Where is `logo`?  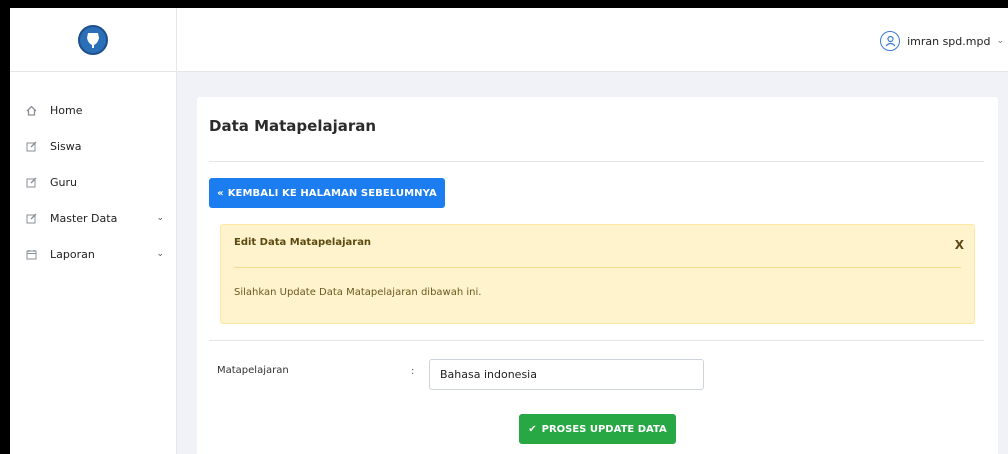
logo is located at coordinates (93, 39).